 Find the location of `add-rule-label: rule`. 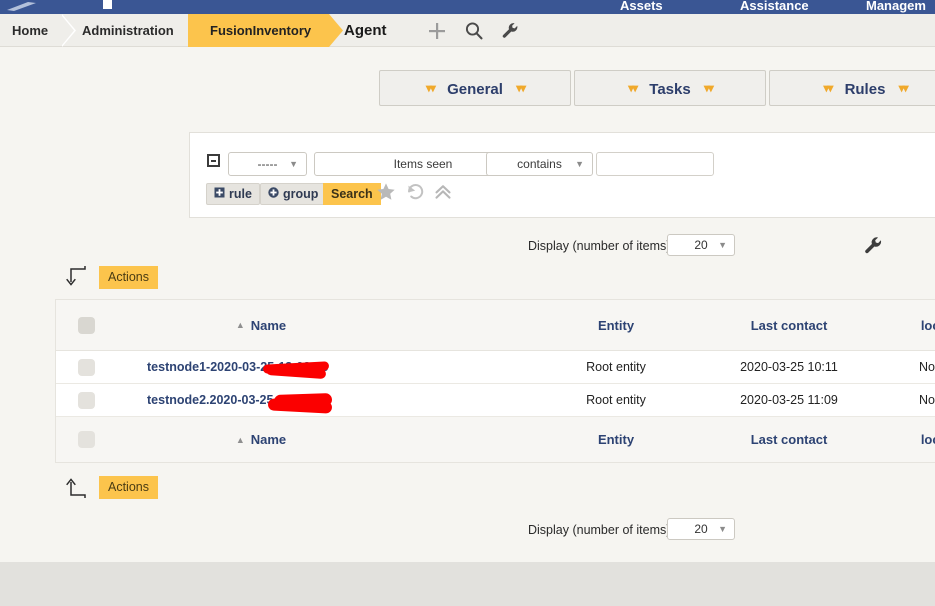

add-rule-label: rule is located at coordinates (240, 194).